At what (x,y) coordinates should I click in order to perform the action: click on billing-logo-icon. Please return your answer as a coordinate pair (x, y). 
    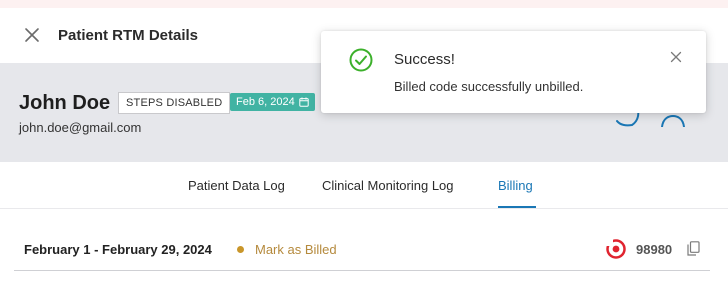
    Looking at the image, I should click on (616, 249).